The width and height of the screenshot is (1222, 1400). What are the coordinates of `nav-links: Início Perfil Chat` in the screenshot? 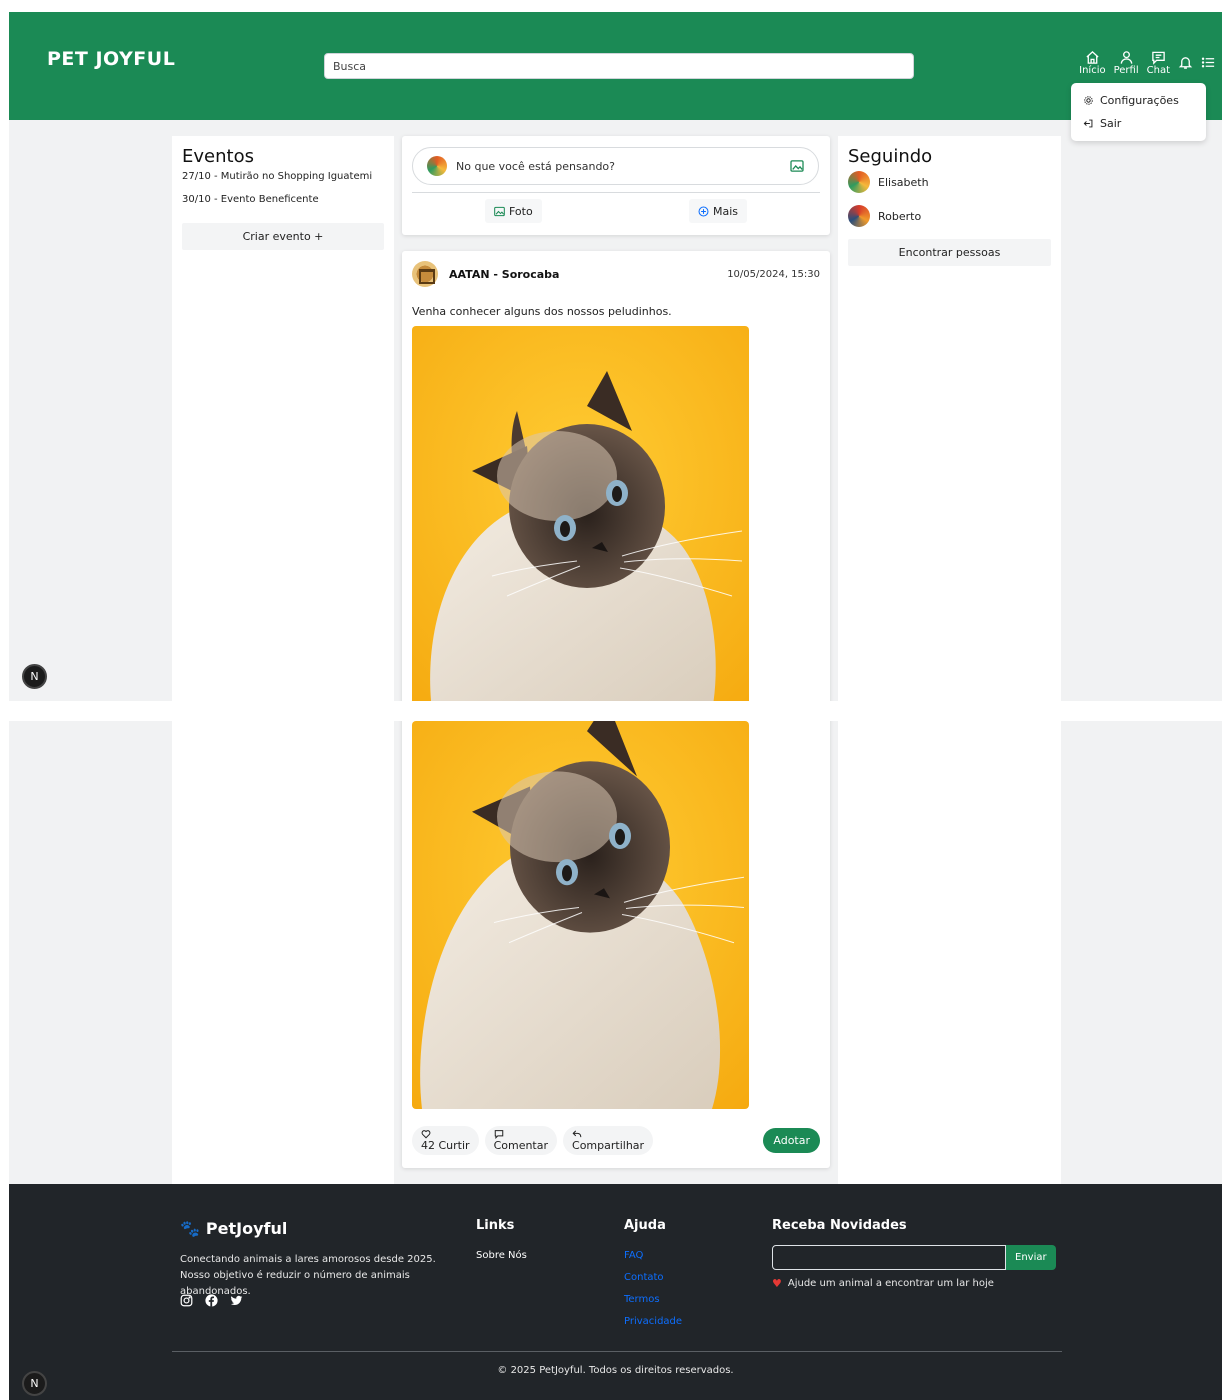 It's located at (1147, 63).